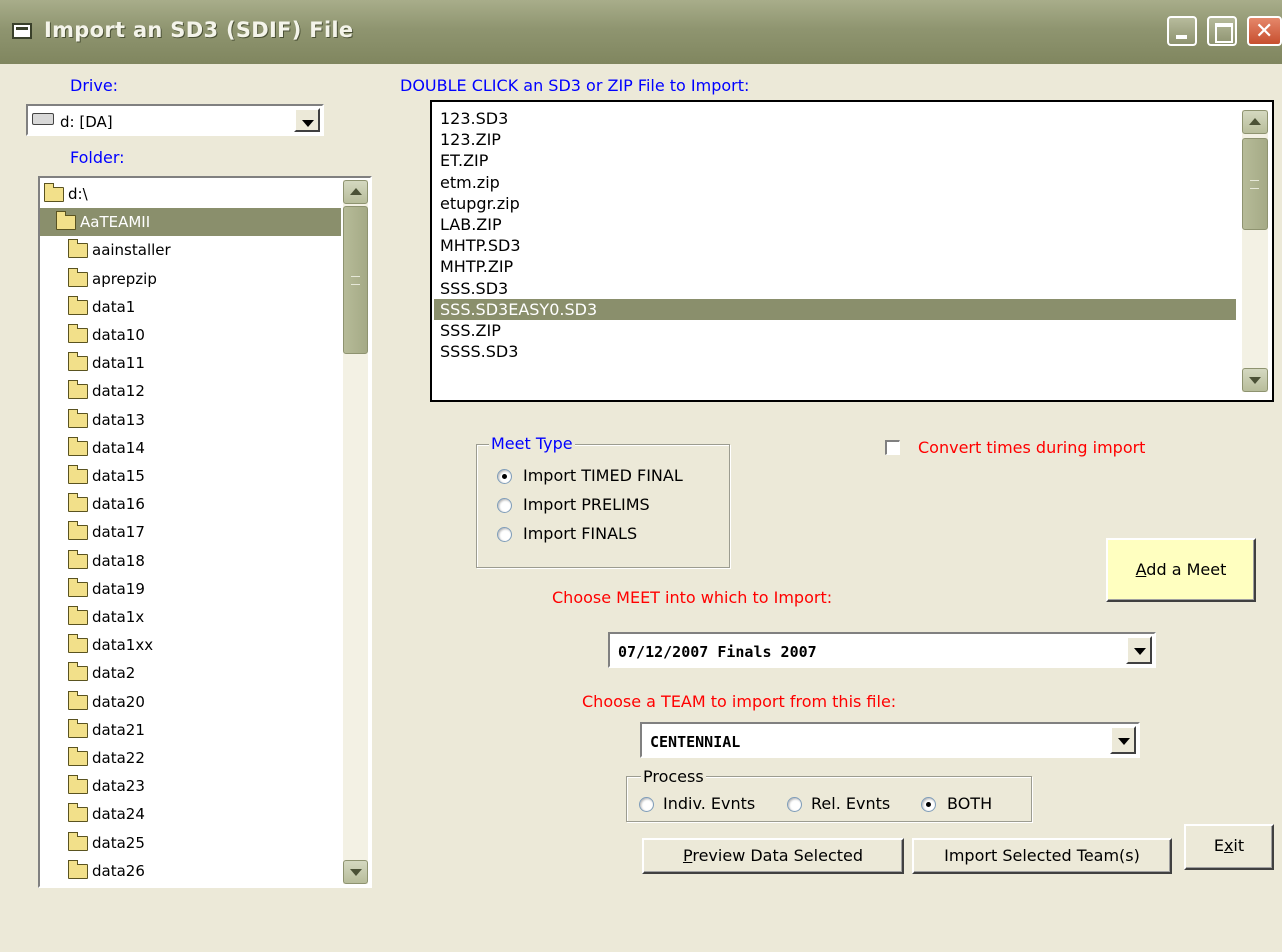  Describe the element at coordinates (190, 363) in the screenshot. I see `folder-tree-item: data11` at that location.